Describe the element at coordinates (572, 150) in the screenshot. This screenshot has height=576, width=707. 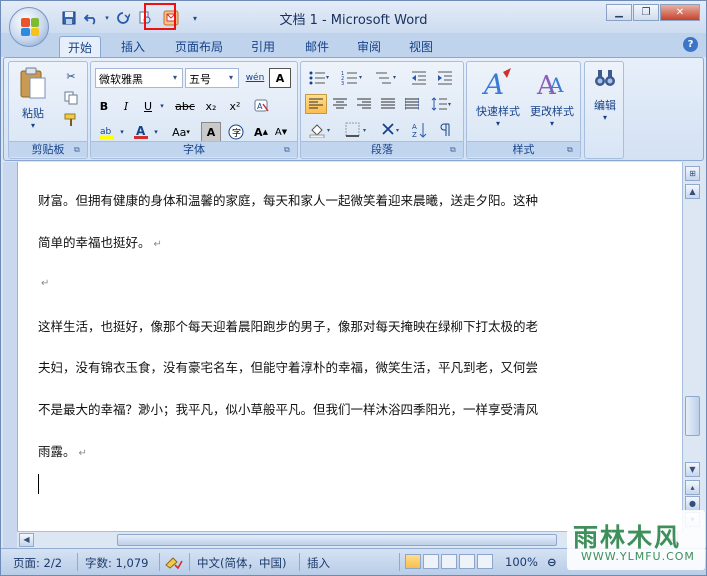
I see `styles-launcher-icon: ⧉` at that location.